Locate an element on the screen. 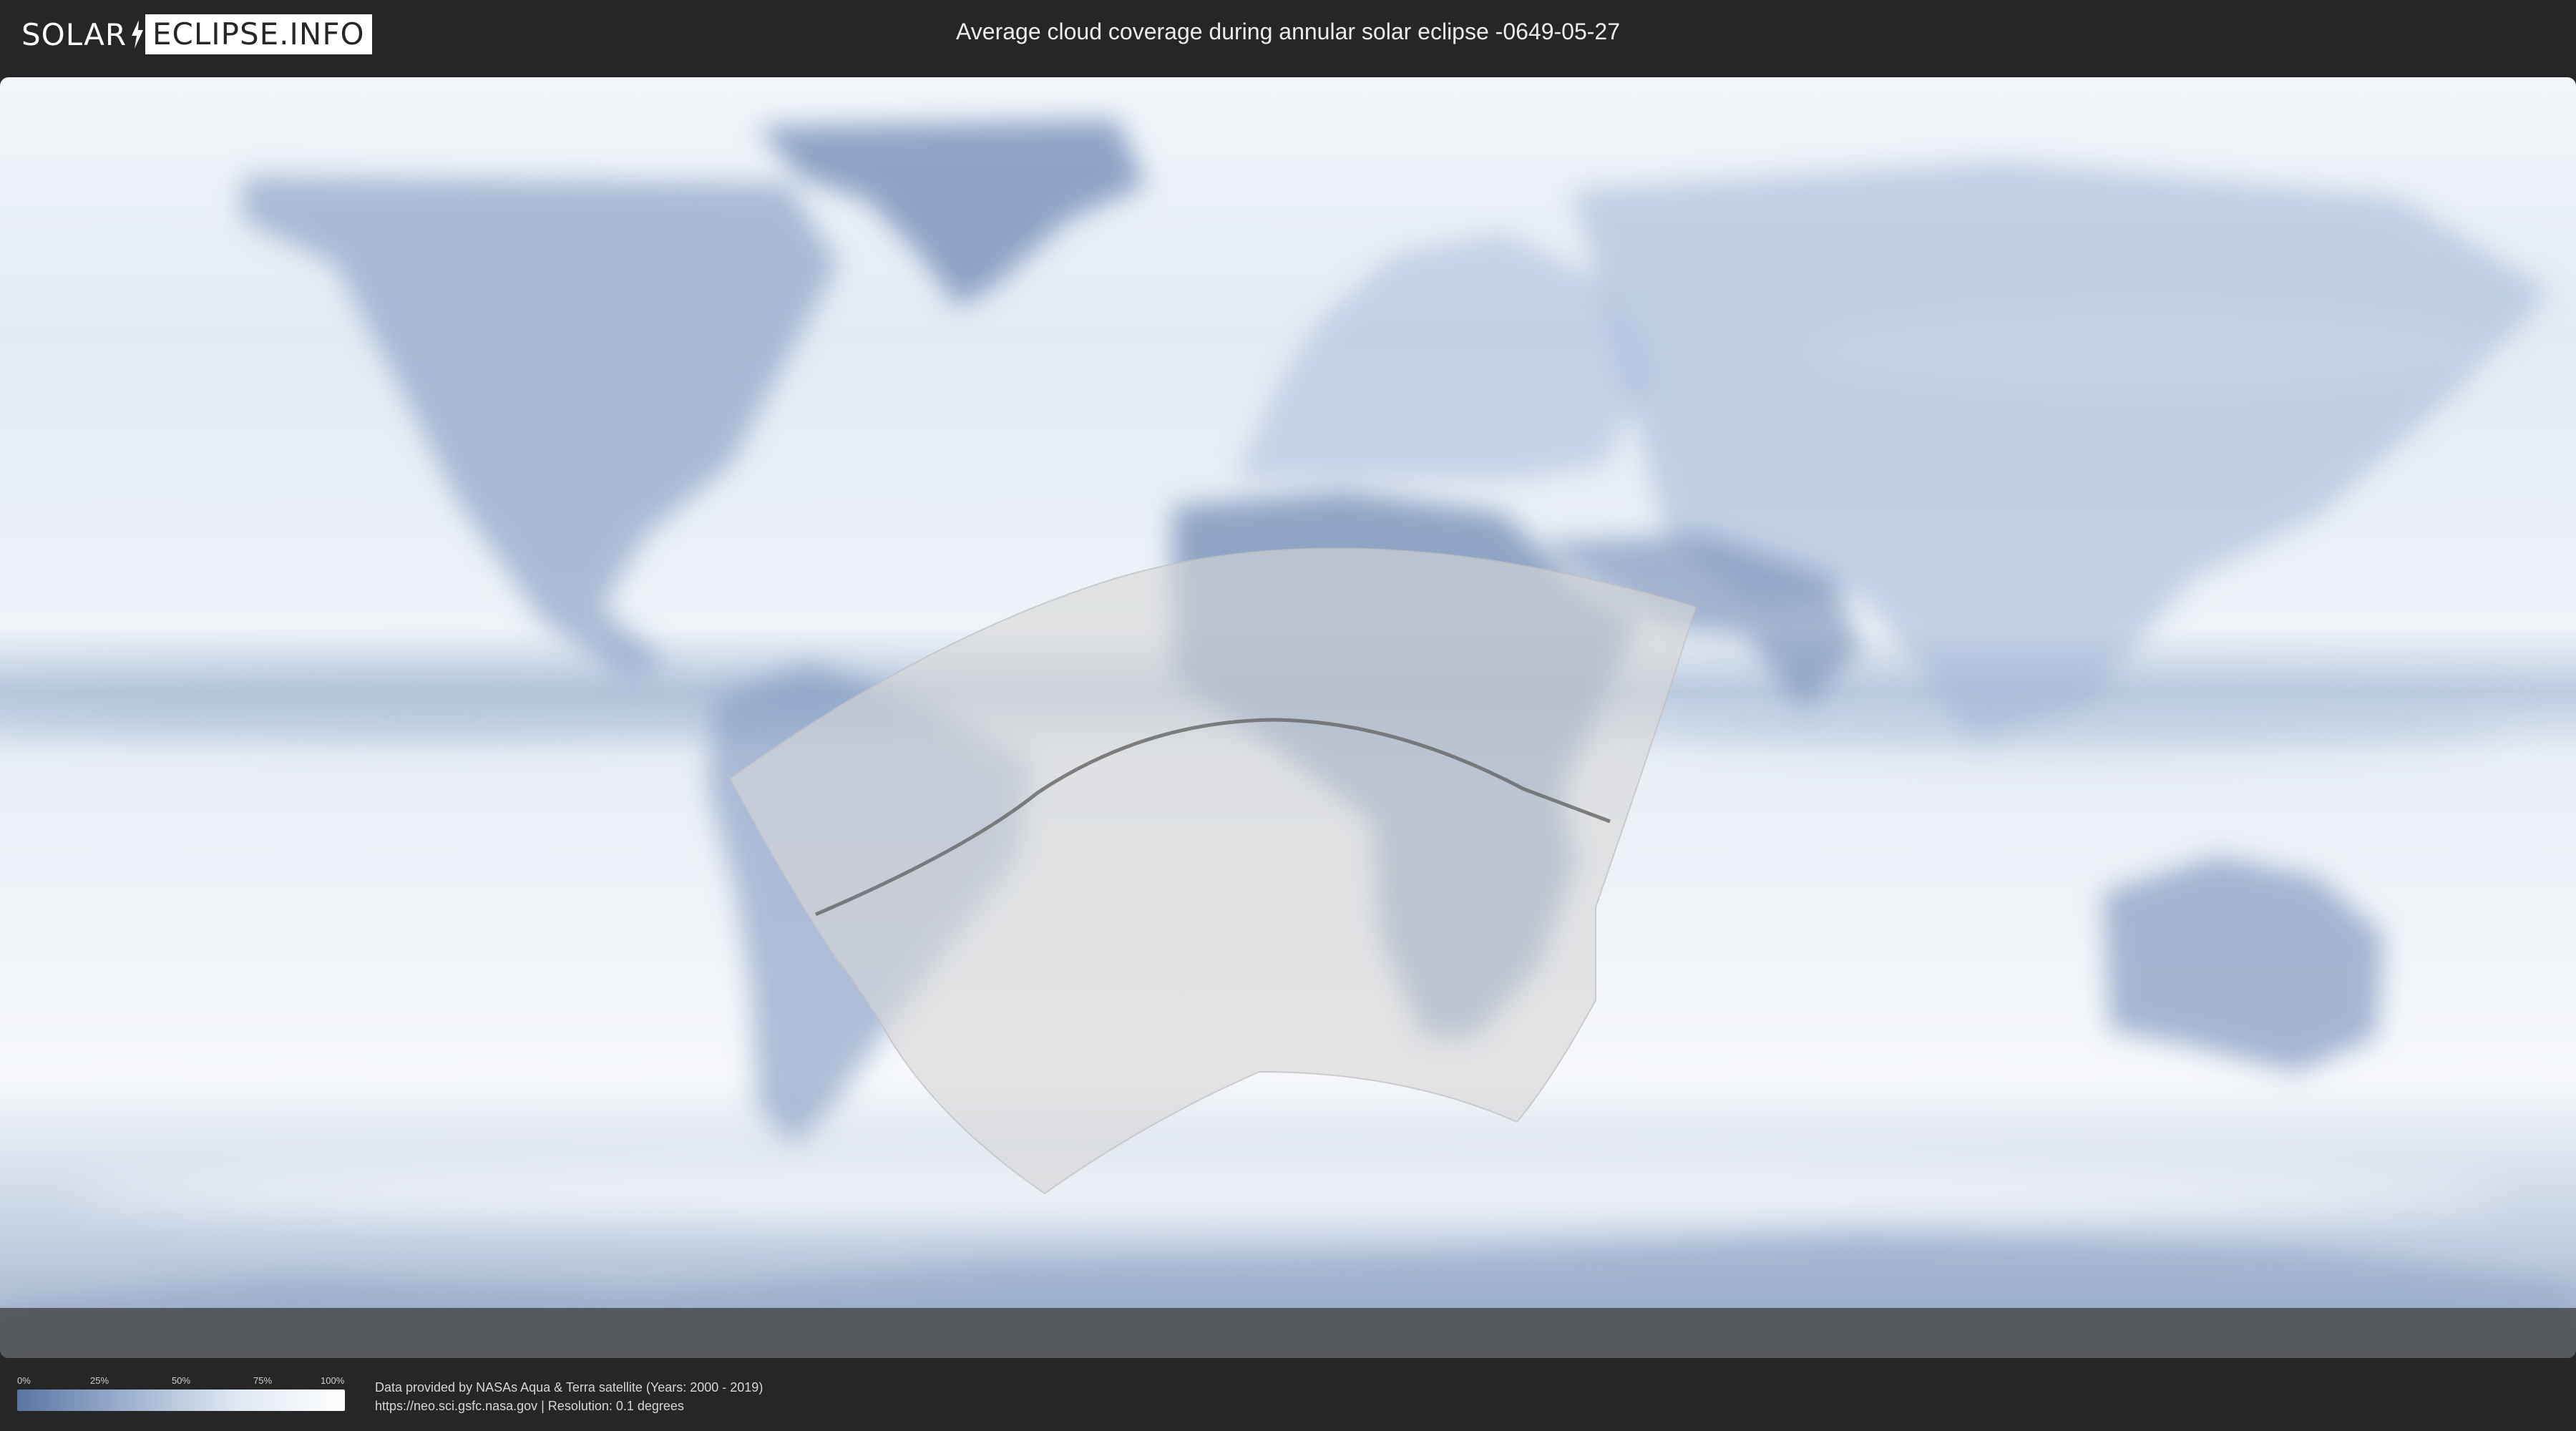  legend-ticks: 0% 25% 50% 75% 100% is located at coordinates (181, 1383).